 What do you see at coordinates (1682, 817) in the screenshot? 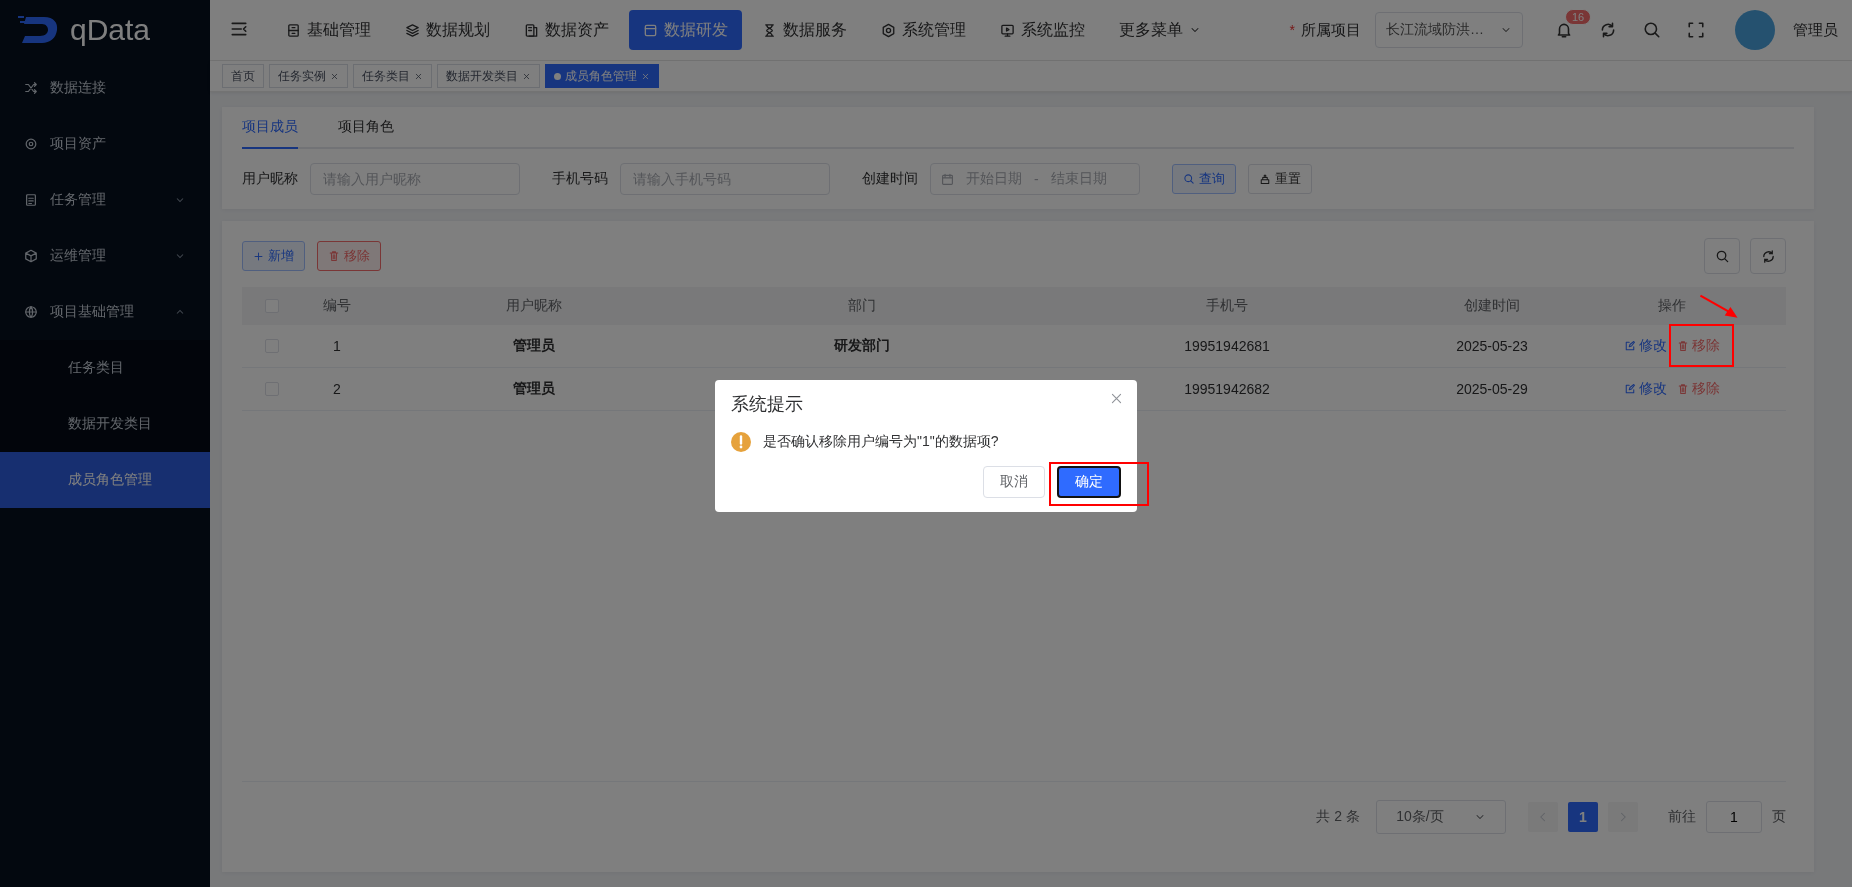
I see `goto-label: 前往` at bounding box center [1682, 817].